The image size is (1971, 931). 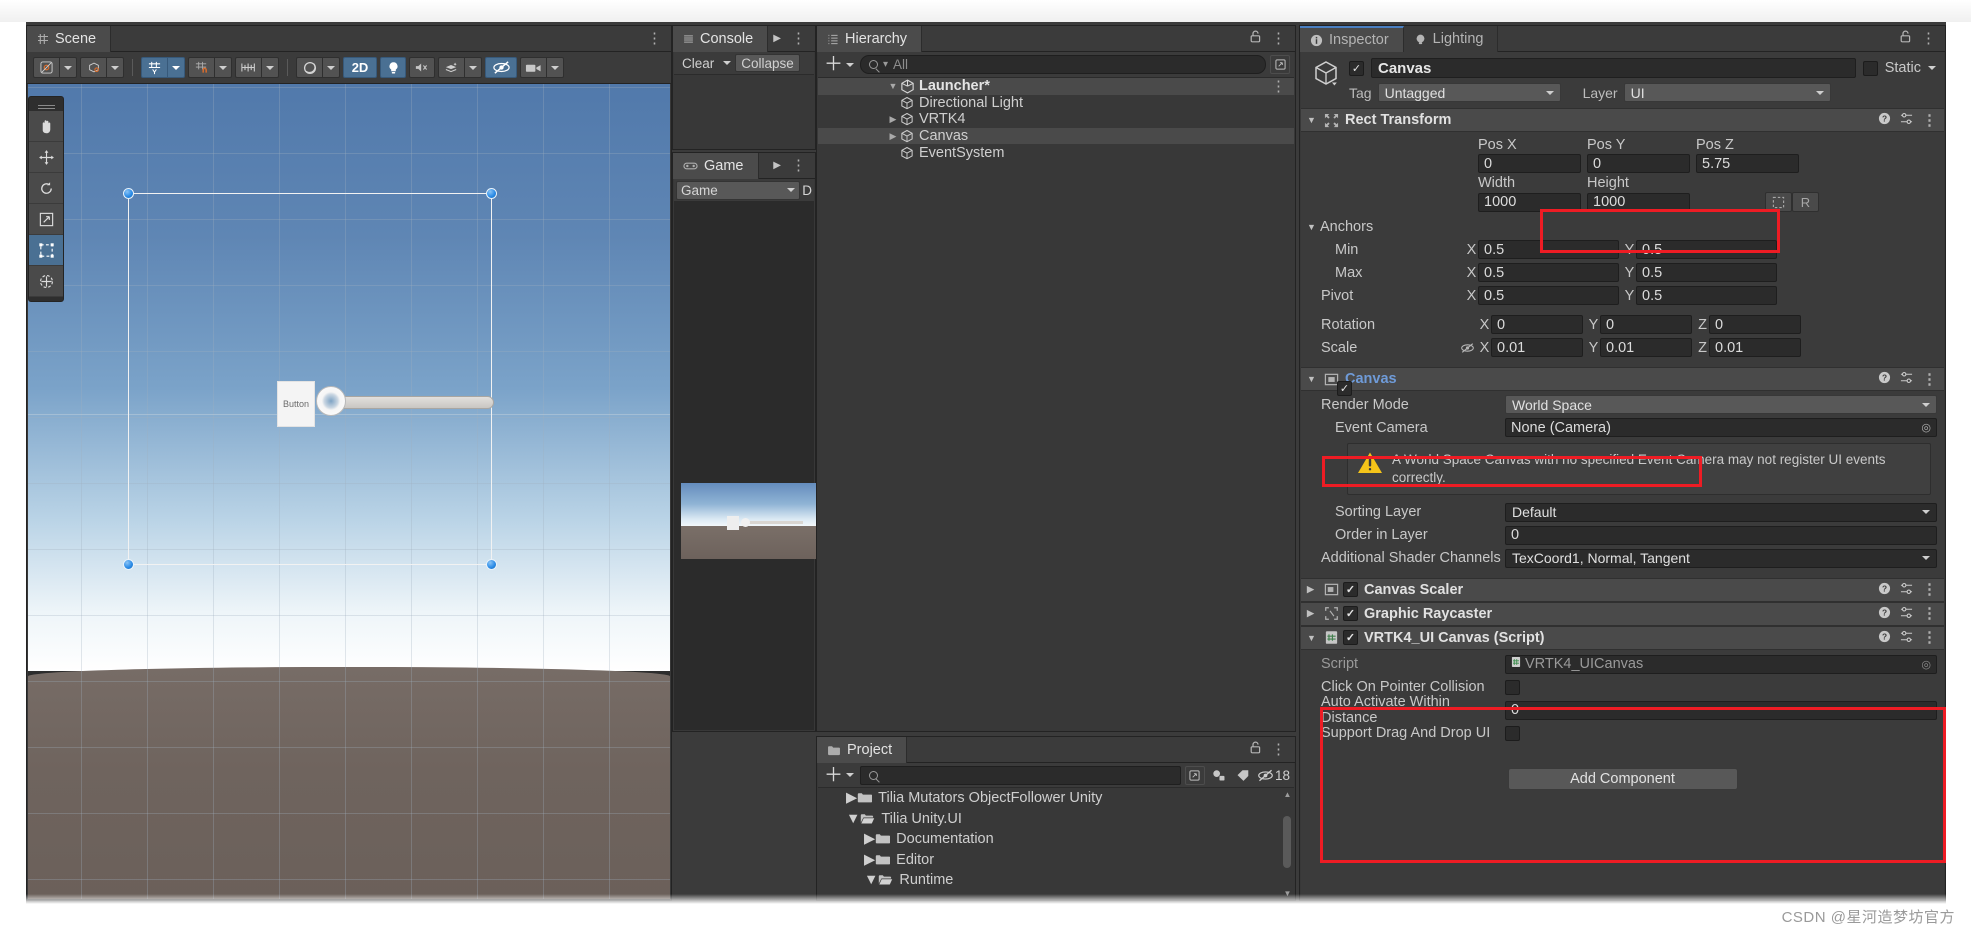 What do you see at coordinates (555, 67) in the screenshot?
I see `scene-camera-dropdown-icon` at bounding box center [555, 67].